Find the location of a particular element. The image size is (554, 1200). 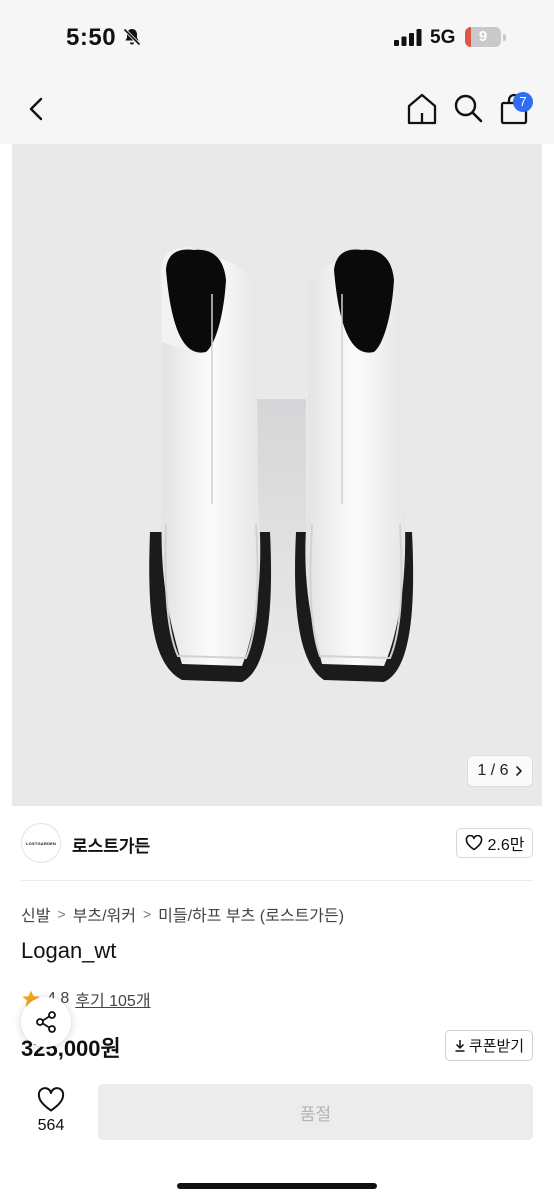

coupon-download-button: 쿠폰받기 is located at coordinates (489, 1045).